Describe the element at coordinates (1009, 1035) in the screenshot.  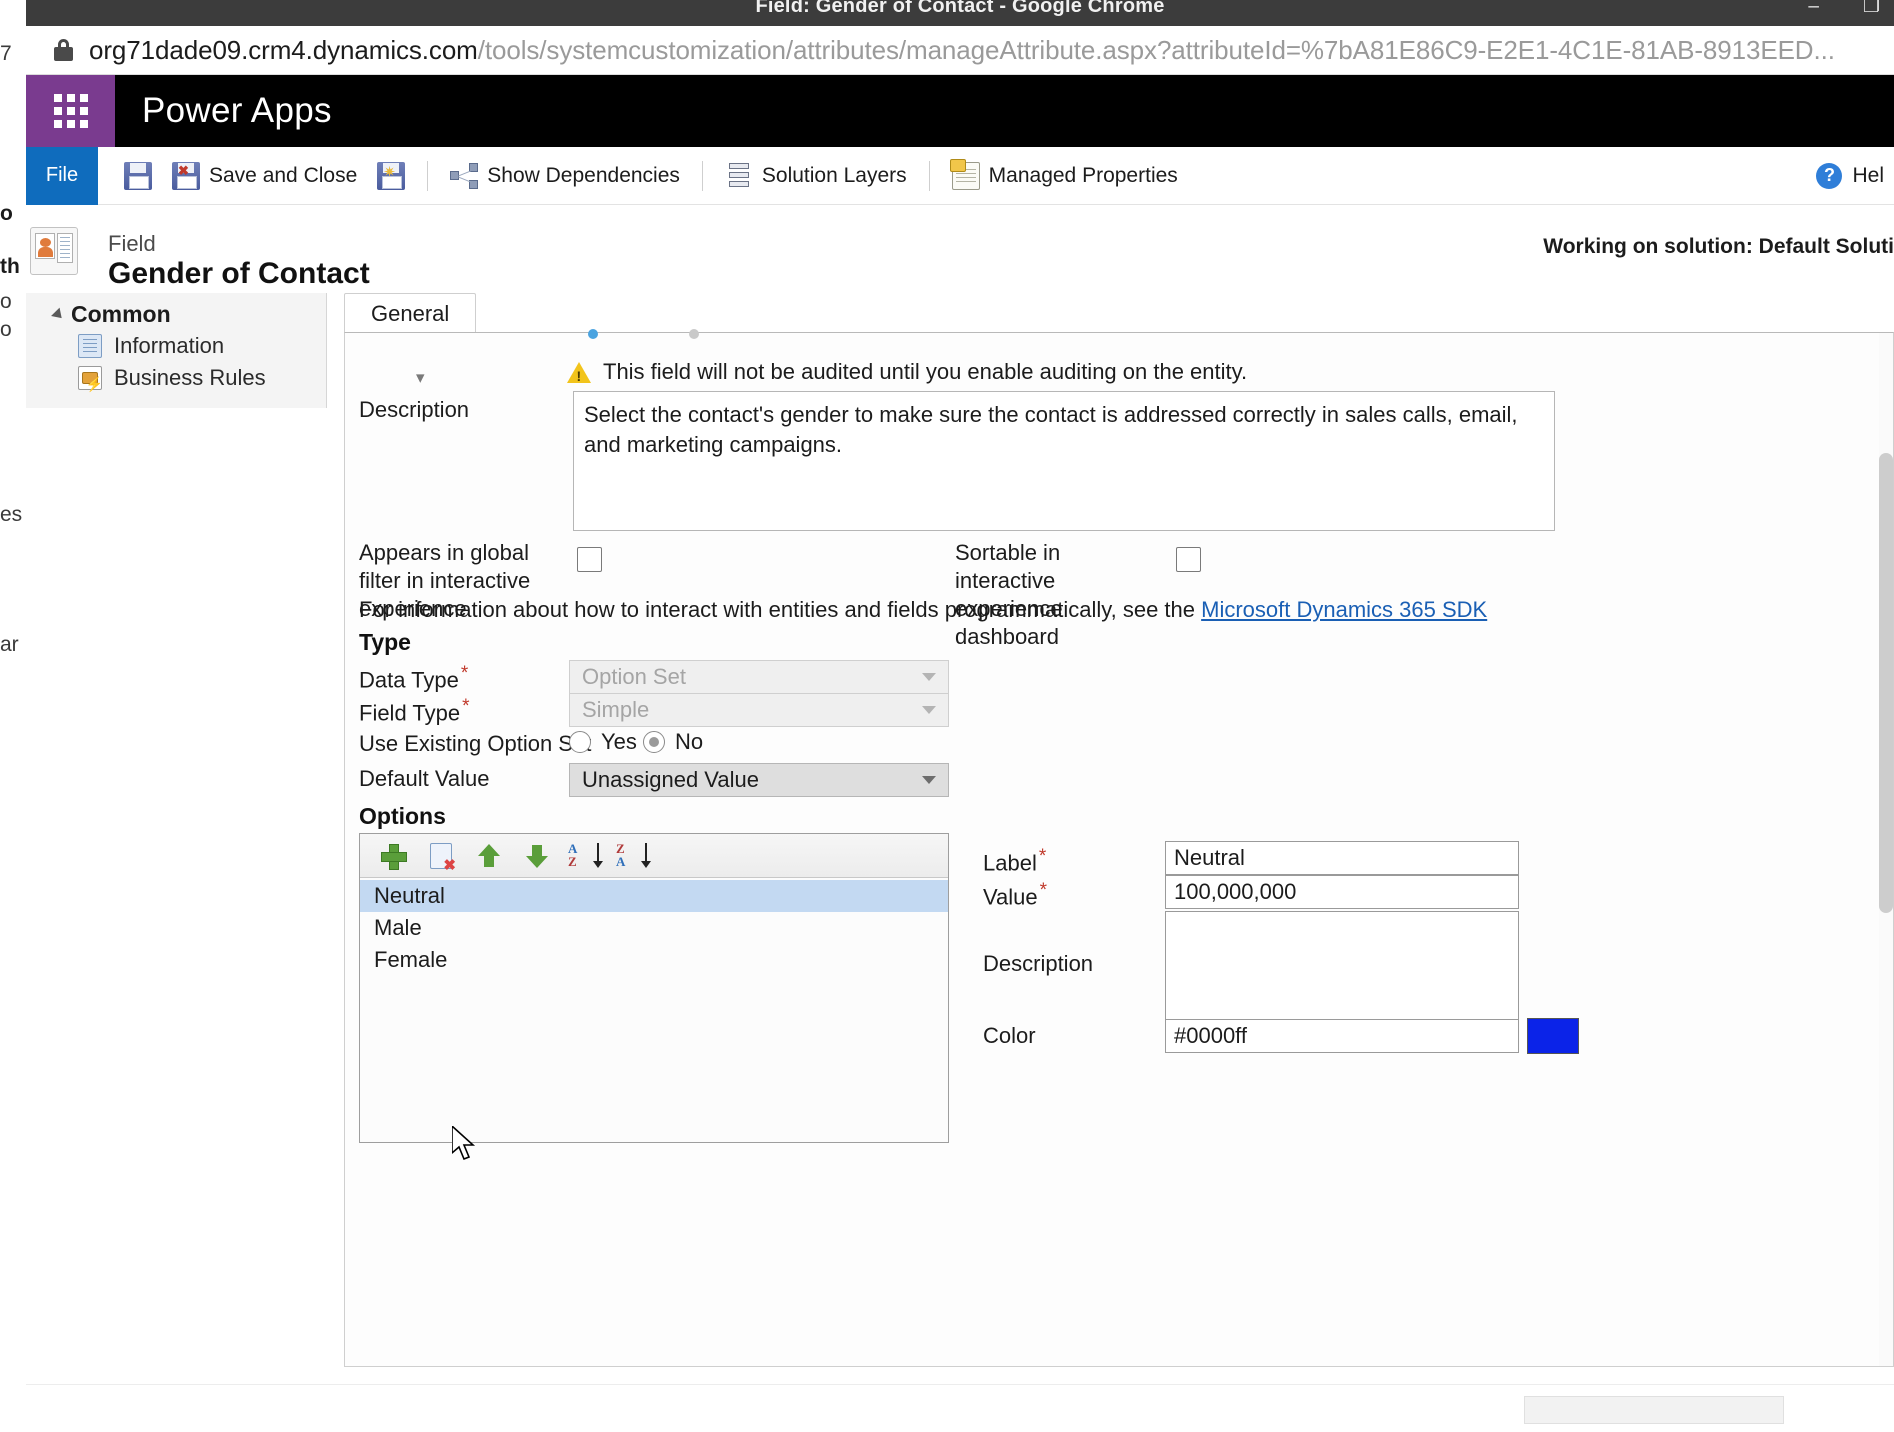
I see `option-color-label: Color` at that location.